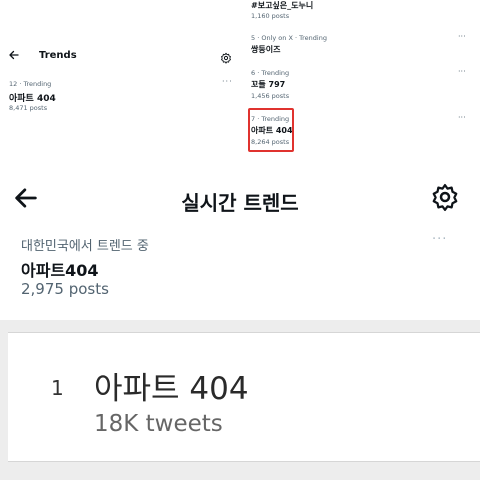  I want to click on trend-name: 꼬들 797, so click(268, 84).